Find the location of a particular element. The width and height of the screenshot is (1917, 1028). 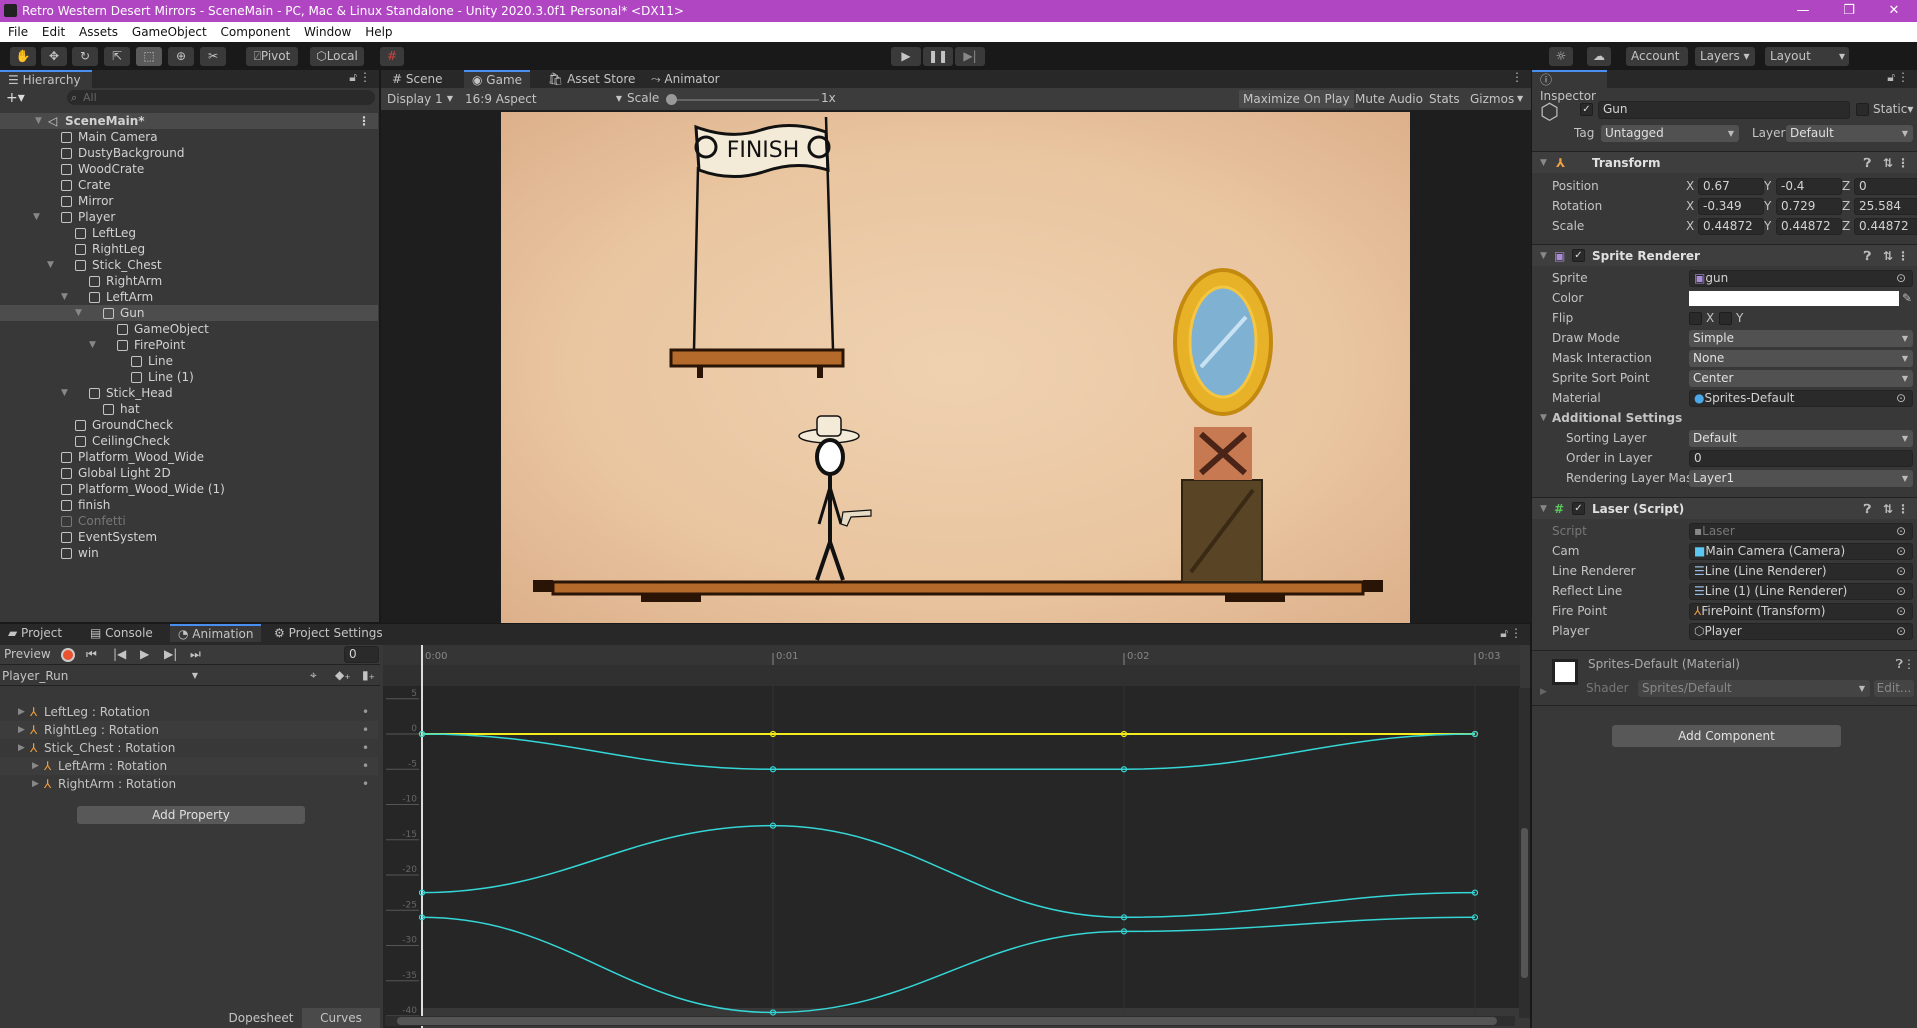

tab-asset-store: 🛍︎ Asset Store is located at coordinates (591, 79).